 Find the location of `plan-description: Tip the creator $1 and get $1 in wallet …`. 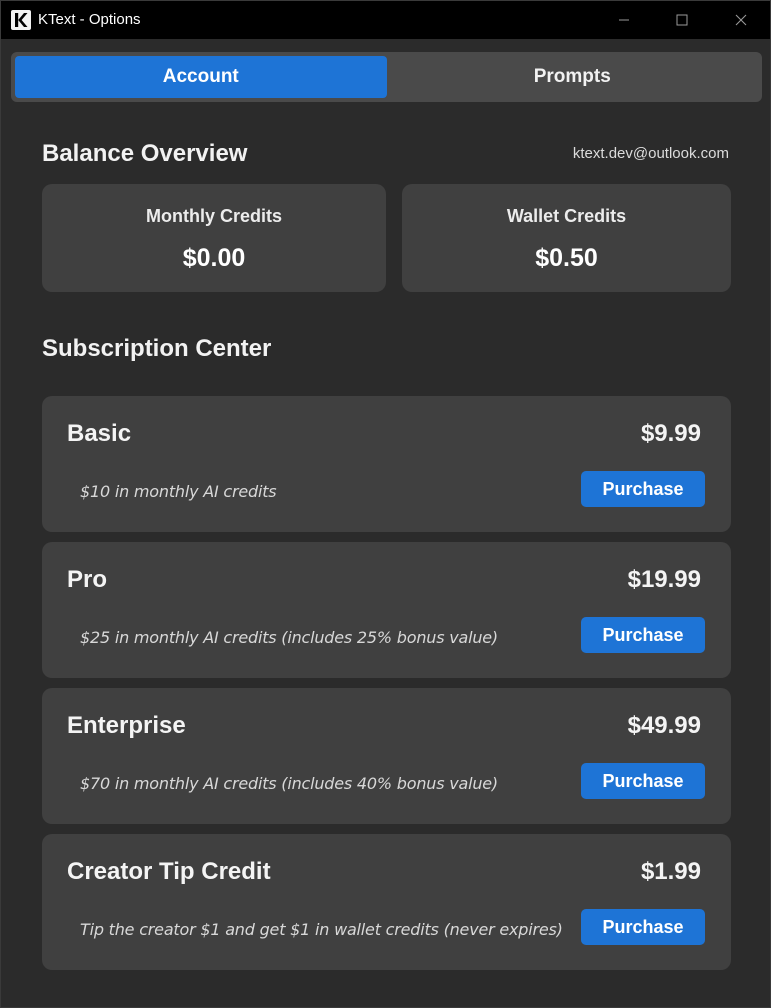

plan-description: Tip the creator $1 and get $1 in wallet … is located at coordinates (321, 929).